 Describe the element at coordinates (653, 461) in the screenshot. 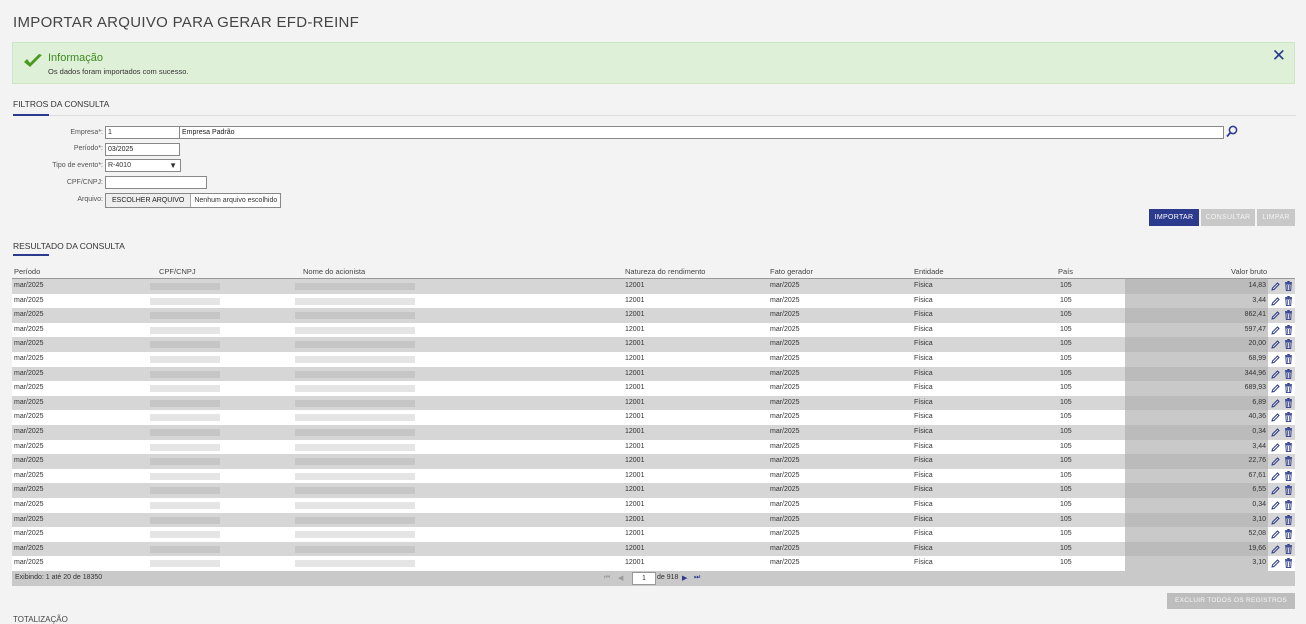

I see `table-row: mar/2025 12001 mar/2025 Física 105 22,76` at that location.